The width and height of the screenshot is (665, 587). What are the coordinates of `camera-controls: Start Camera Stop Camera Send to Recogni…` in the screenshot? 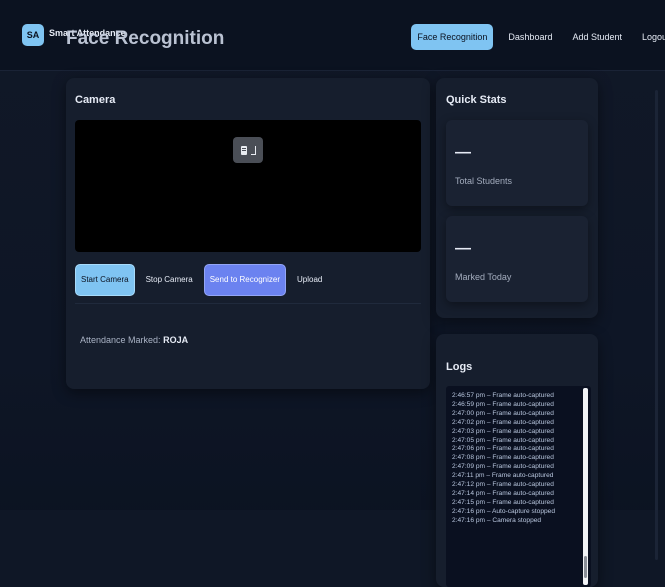 It's located at (201, 280).